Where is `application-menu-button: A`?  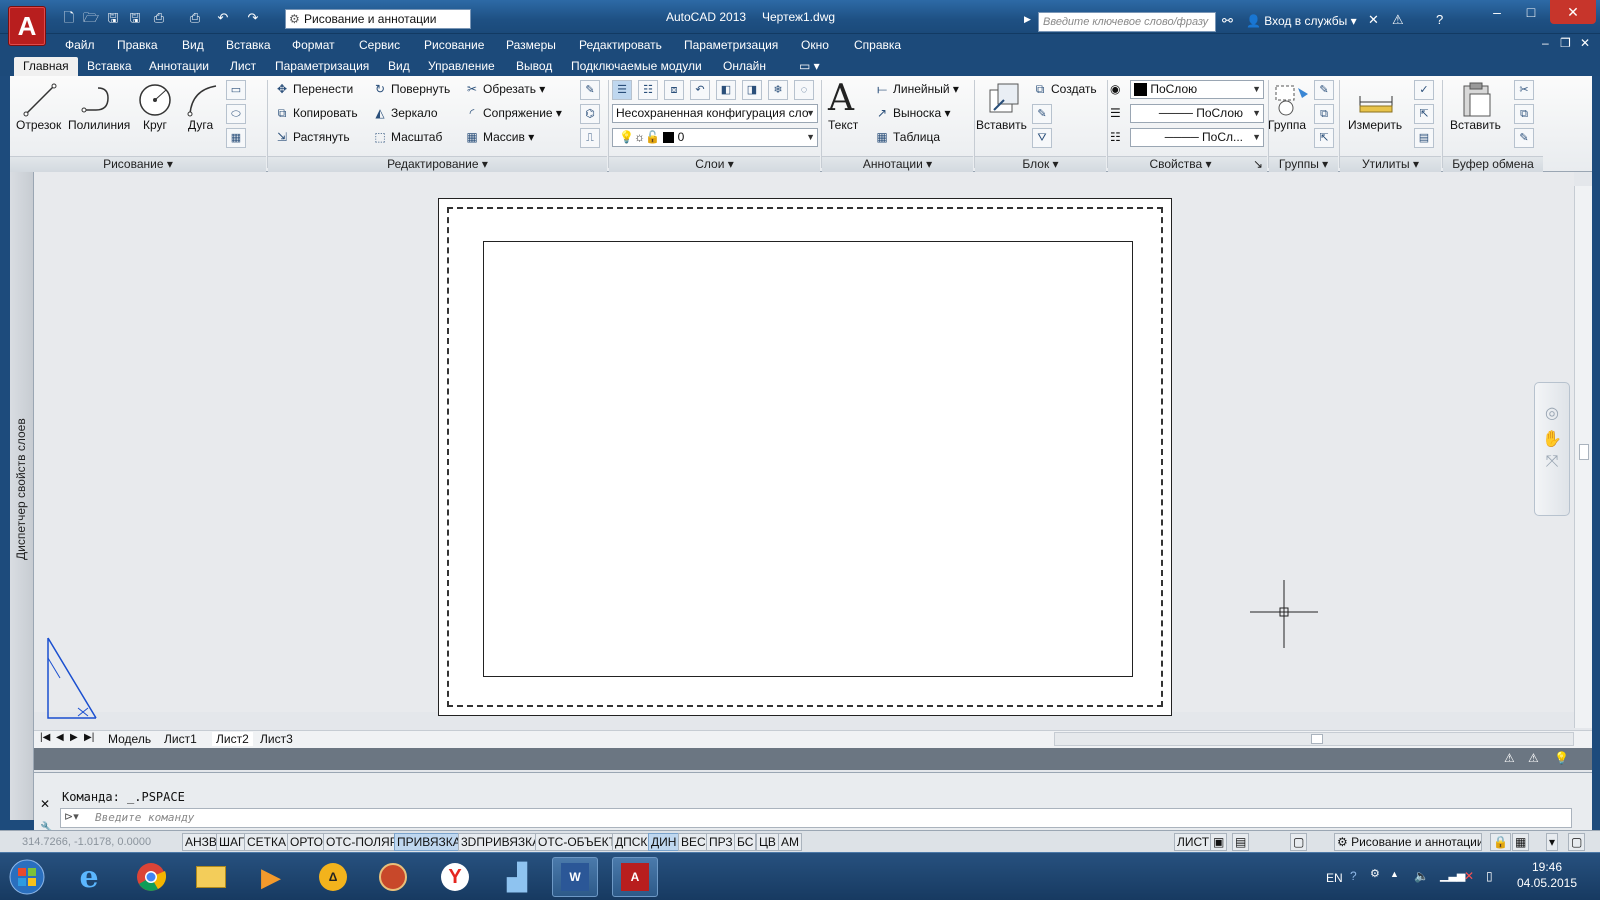
application-menu-button: A is located at coordinates (27, 26).